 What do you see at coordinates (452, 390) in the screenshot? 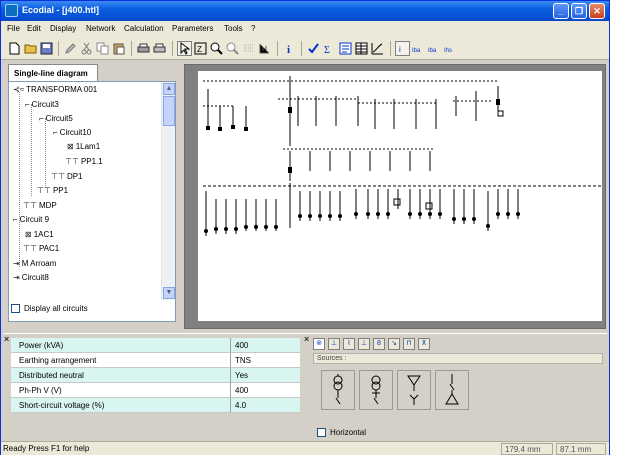
I see `source-generator-icon` at bounding box center [452, 390].